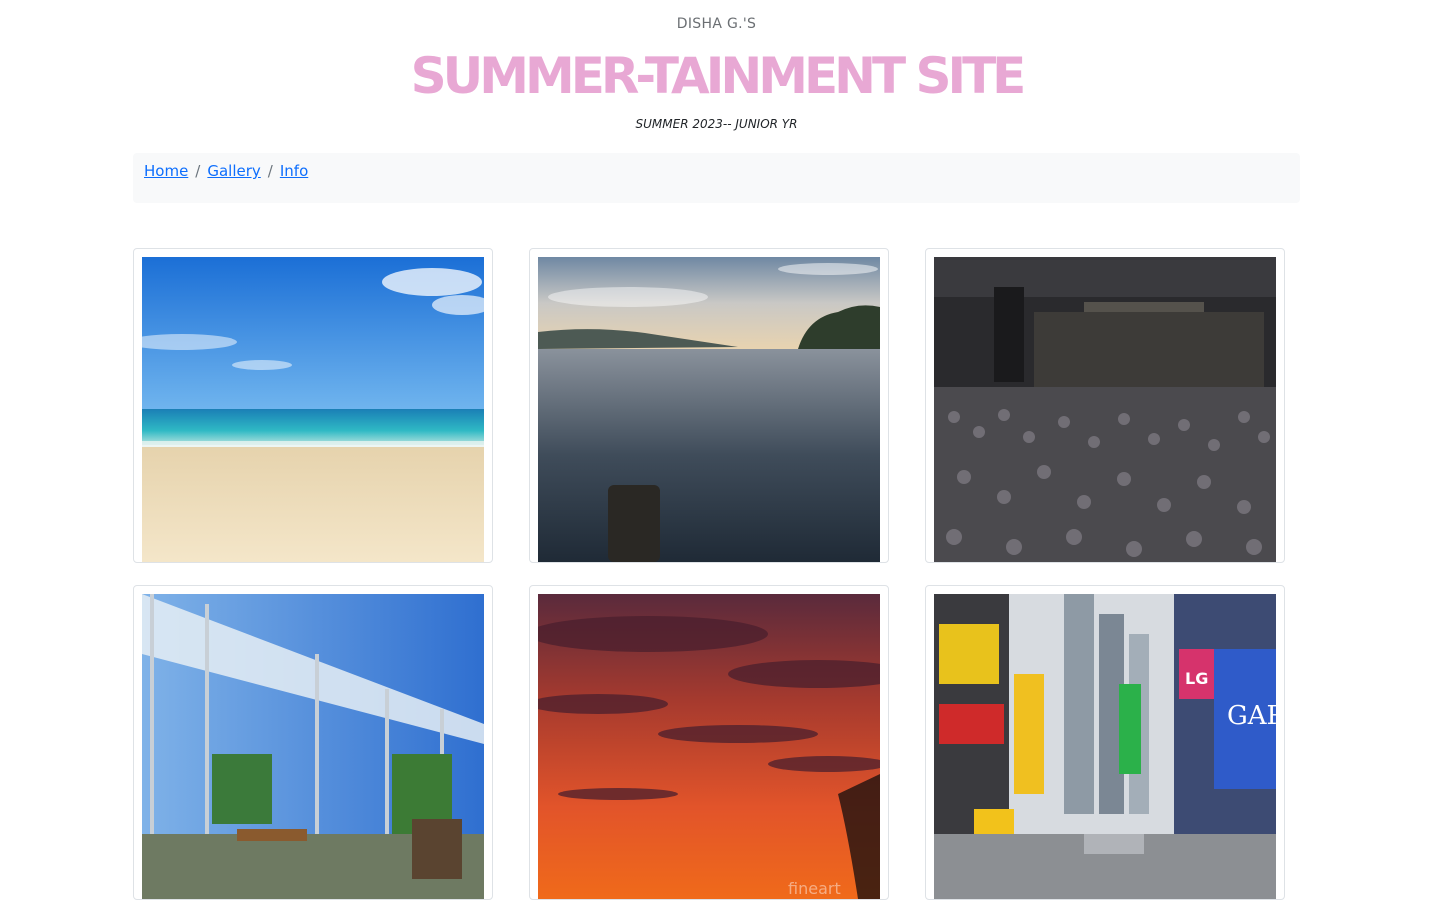 The height and width of the screenshot is (900, 1439). I want to click on gallery-card-concert, so click(1105, 405).